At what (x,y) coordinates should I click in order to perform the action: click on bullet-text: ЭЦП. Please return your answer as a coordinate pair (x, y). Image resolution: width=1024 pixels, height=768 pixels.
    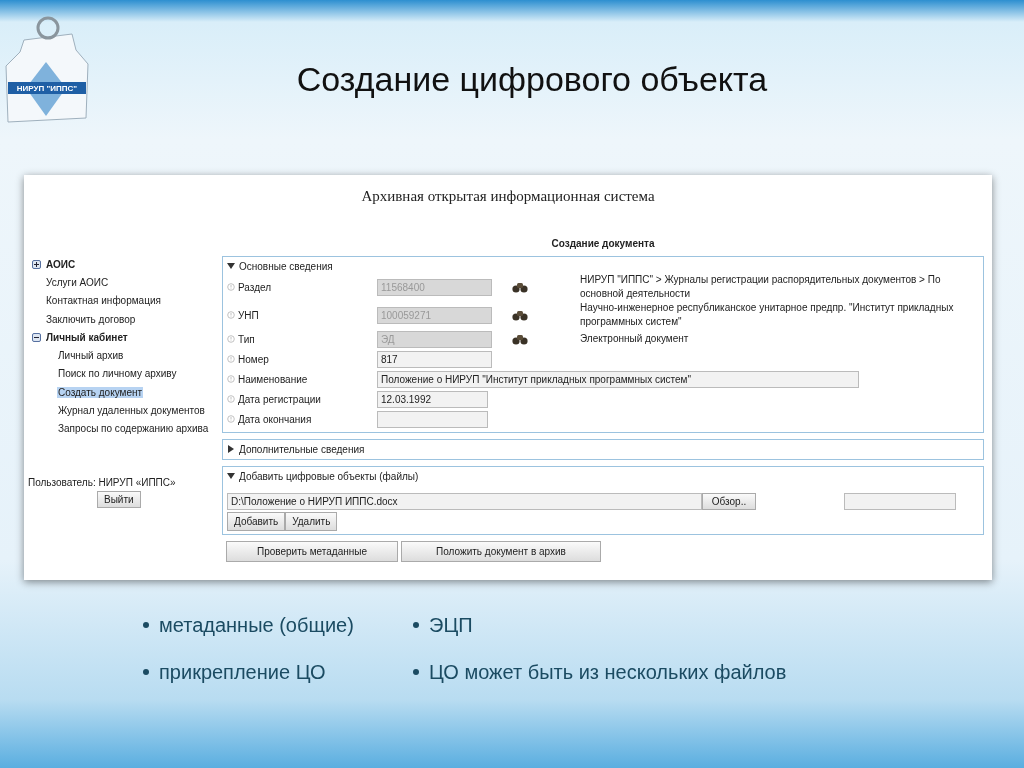
    Looking at the image, I should click on (451, 625).